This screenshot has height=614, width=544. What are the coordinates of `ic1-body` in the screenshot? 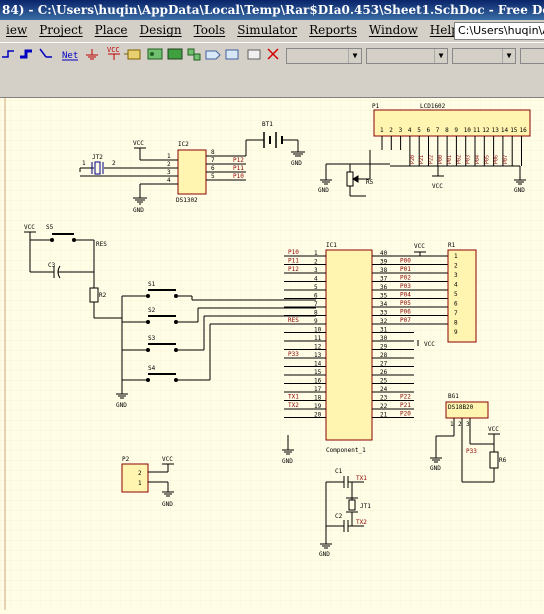 It's located at (349, 345).